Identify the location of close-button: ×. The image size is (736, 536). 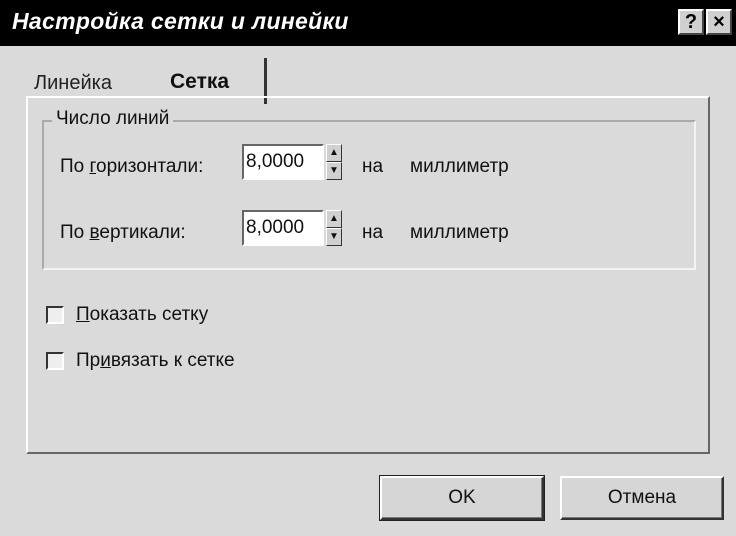
(719, 22).